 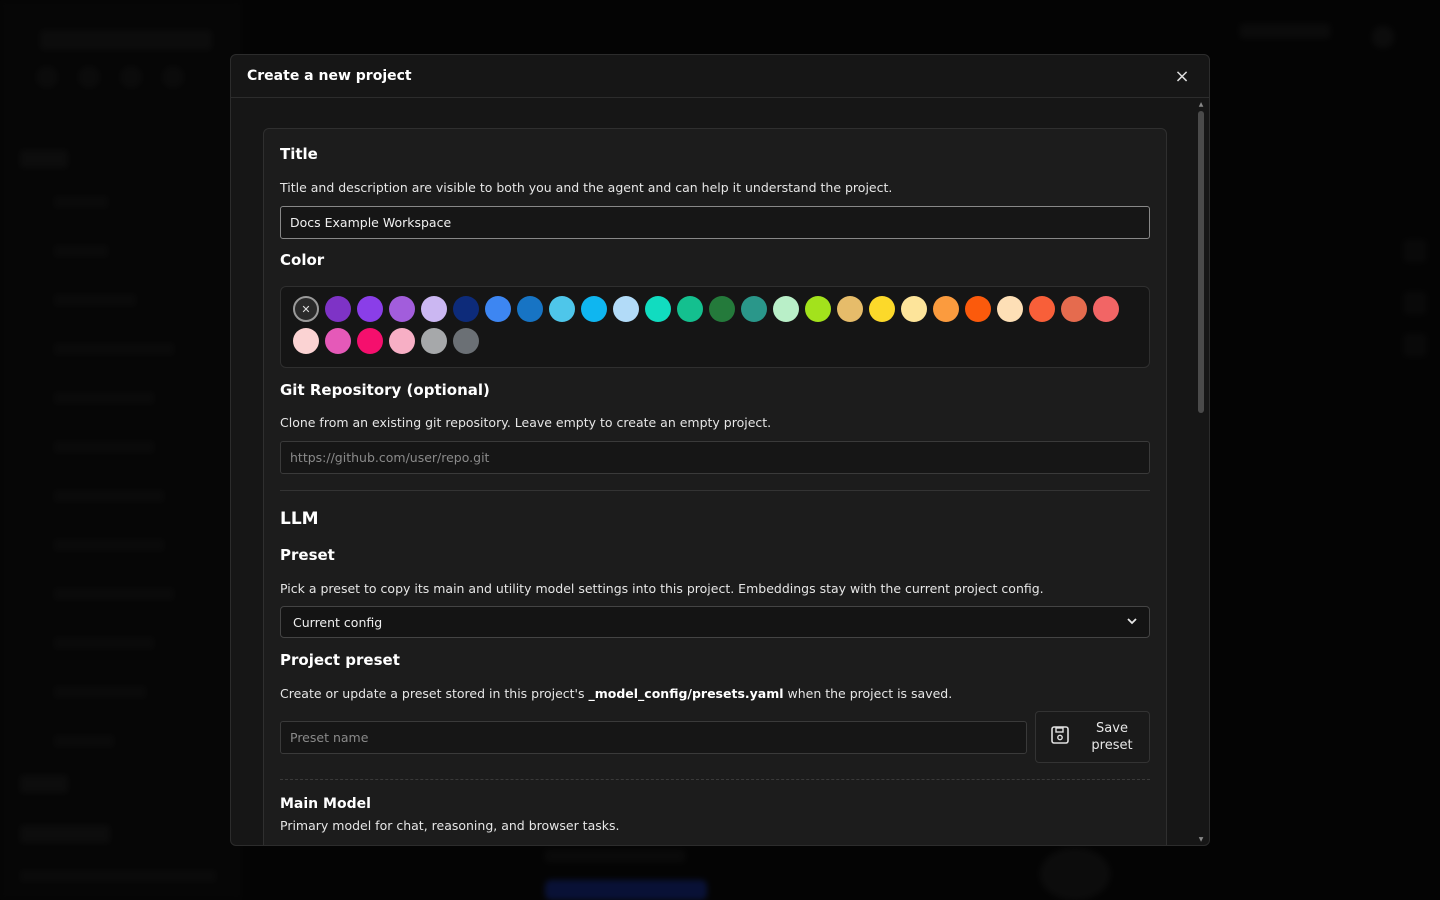 I want to click on preset-select: Current config, so click(x=715, y=622).